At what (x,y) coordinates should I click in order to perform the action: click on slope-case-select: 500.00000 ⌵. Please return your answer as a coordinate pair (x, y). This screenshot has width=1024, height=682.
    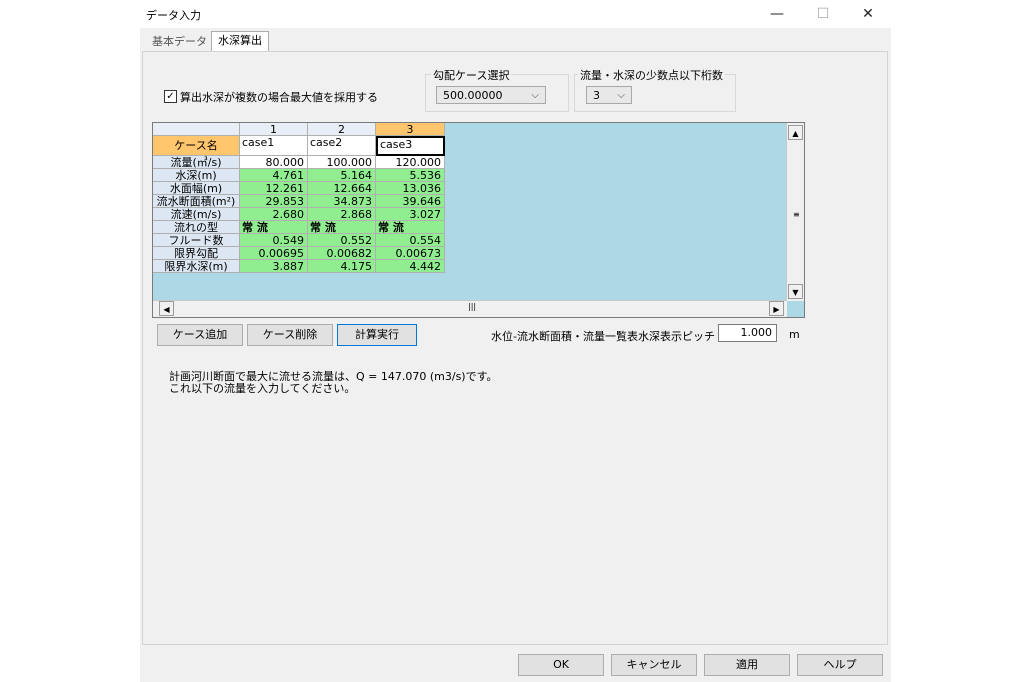
    Looking at the image, I should click on (491, 95).